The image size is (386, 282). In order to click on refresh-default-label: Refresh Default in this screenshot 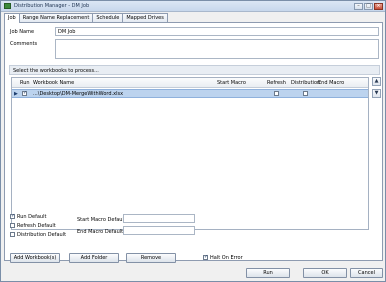, I will do `click(36, 226)`.